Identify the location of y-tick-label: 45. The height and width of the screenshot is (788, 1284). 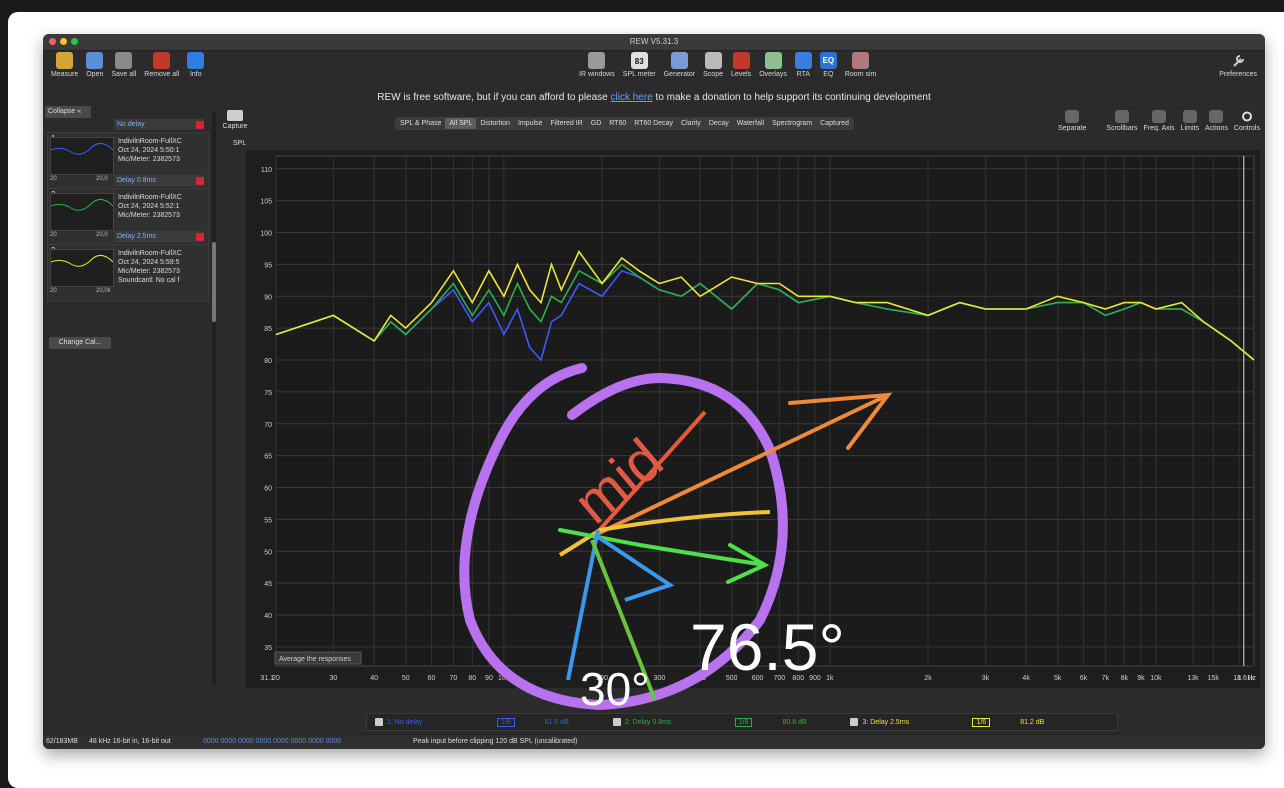
(268, 584).